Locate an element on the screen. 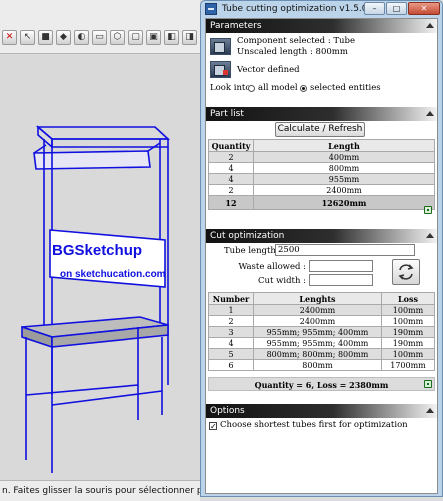  table-row: 2 2400mm 100mm is located at coordinates (321, 321).